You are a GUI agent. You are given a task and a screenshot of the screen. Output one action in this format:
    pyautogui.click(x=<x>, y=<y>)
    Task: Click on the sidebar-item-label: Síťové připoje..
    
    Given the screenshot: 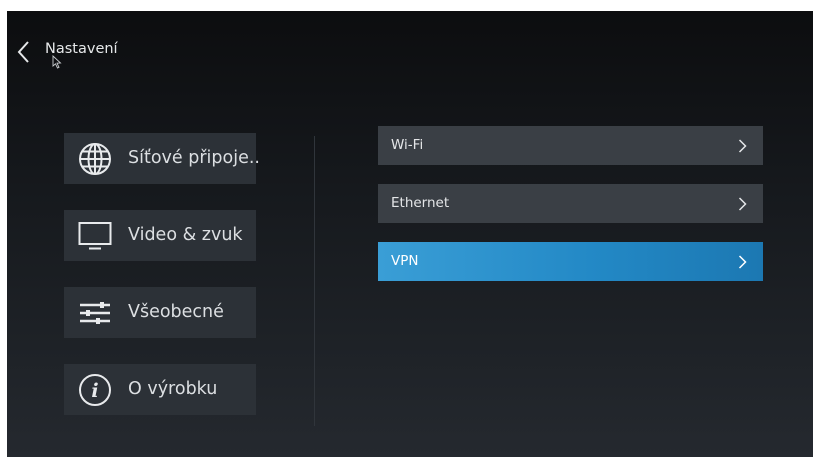 What is the action you would take?
    pyautogui.click(x=194, y=158)
    